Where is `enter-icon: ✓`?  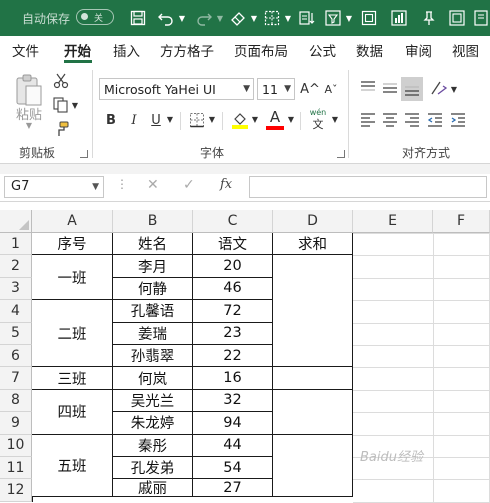 enter-icon: ✓ is located at coordinates (189, 185).